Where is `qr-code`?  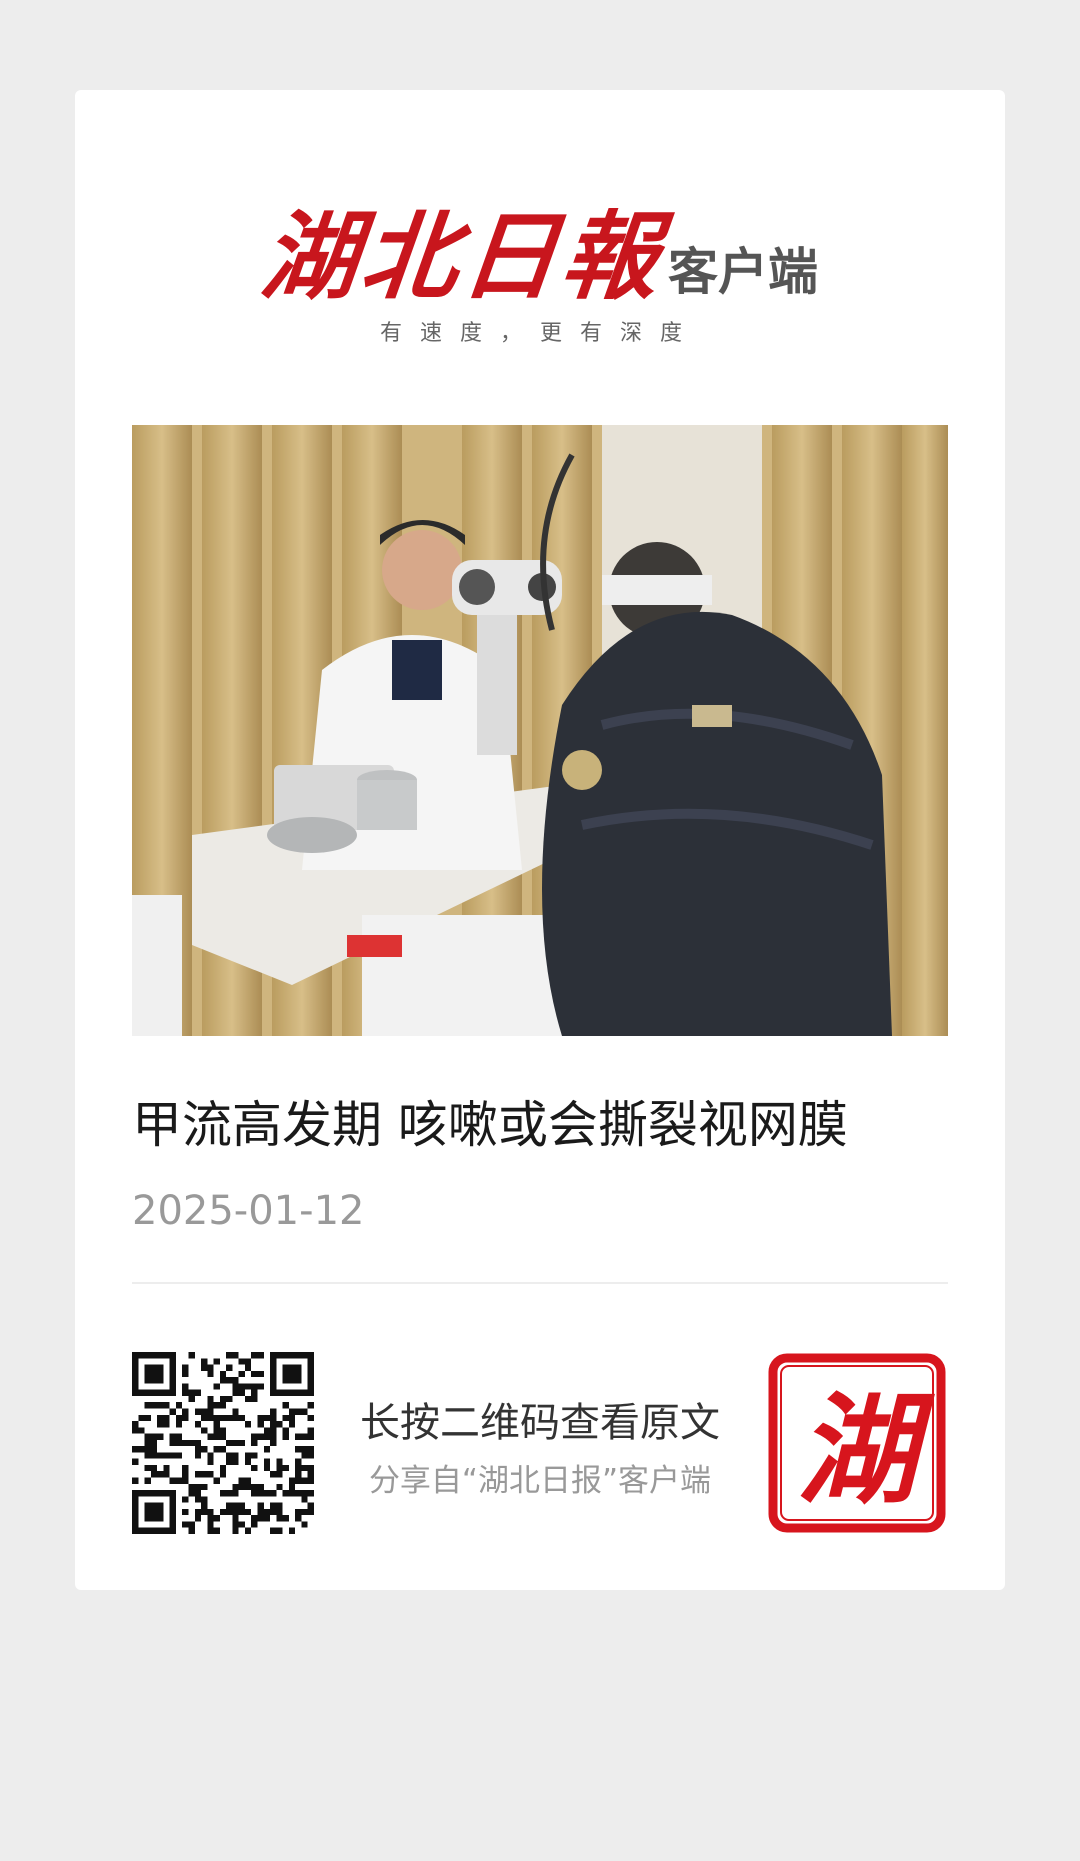 qr-code is located at coordinates (223, 1443).